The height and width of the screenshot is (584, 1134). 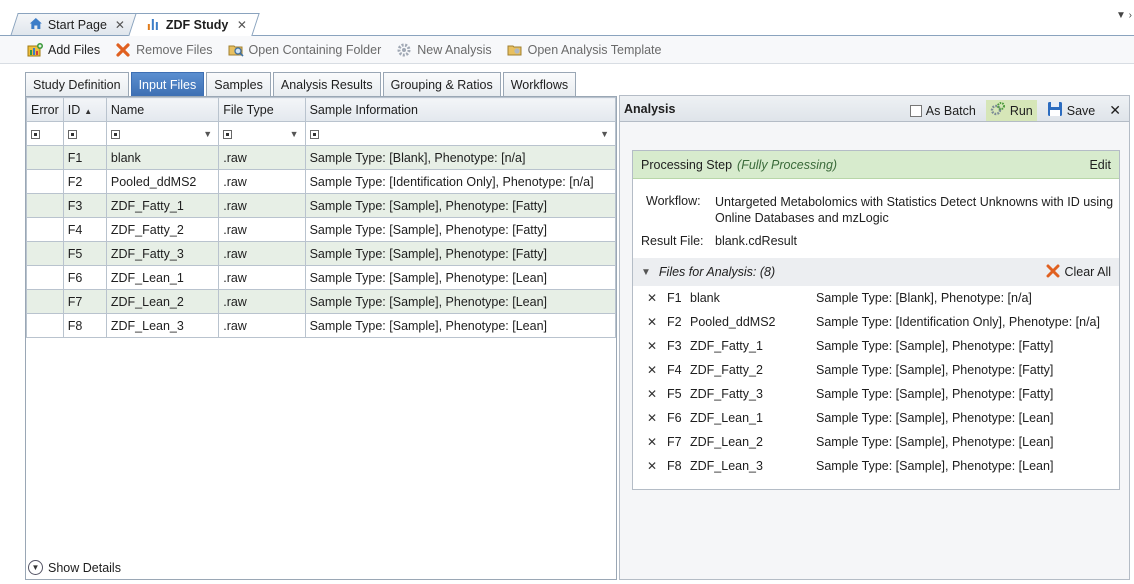 I want to click on show-details-button: ▼ Show Details, so click(x=74, y=567).